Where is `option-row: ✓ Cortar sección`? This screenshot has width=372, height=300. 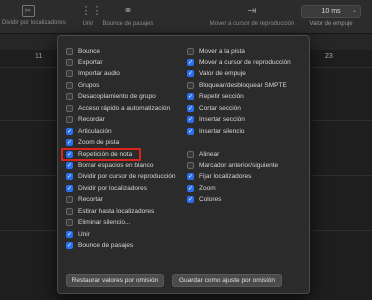
option-row: ✓ Cortar sección is located at coordinates (214, 108).